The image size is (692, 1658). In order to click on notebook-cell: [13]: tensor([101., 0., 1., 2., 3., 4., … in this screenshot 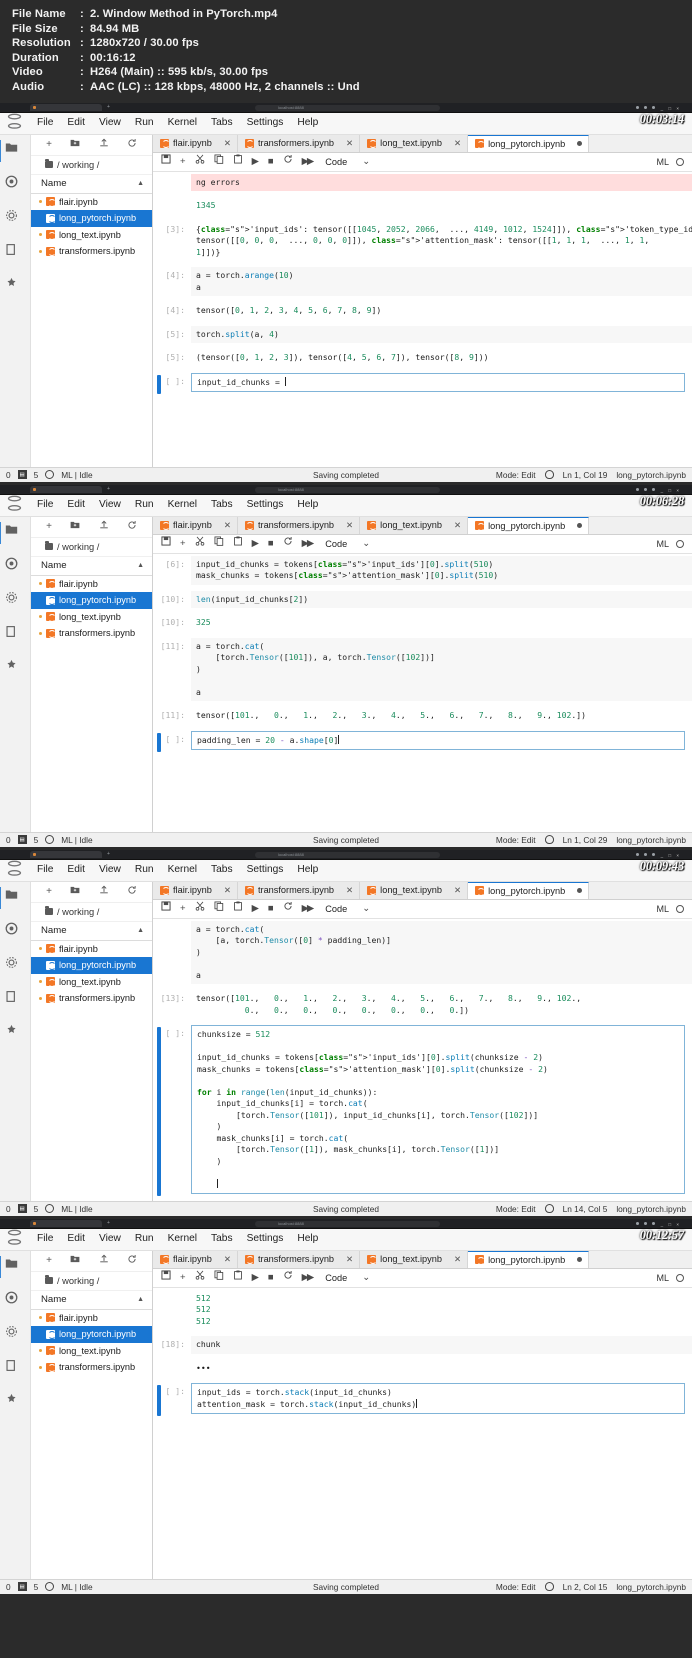, I will do `click(422, 1005)`.